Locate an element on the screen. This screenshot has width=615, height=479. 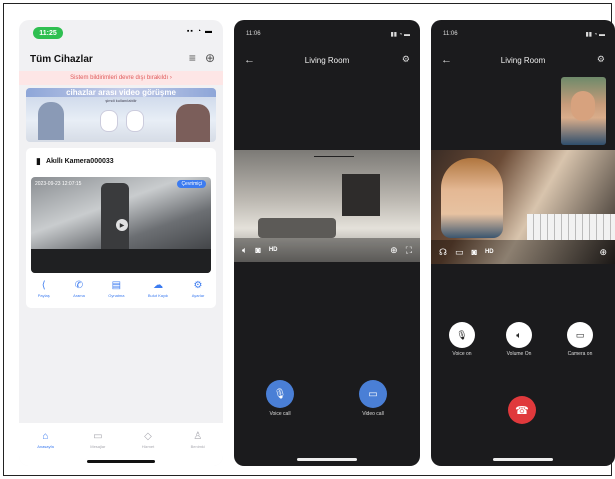
voice-toggle-label: Voice on is located at coordinates (462, 354).